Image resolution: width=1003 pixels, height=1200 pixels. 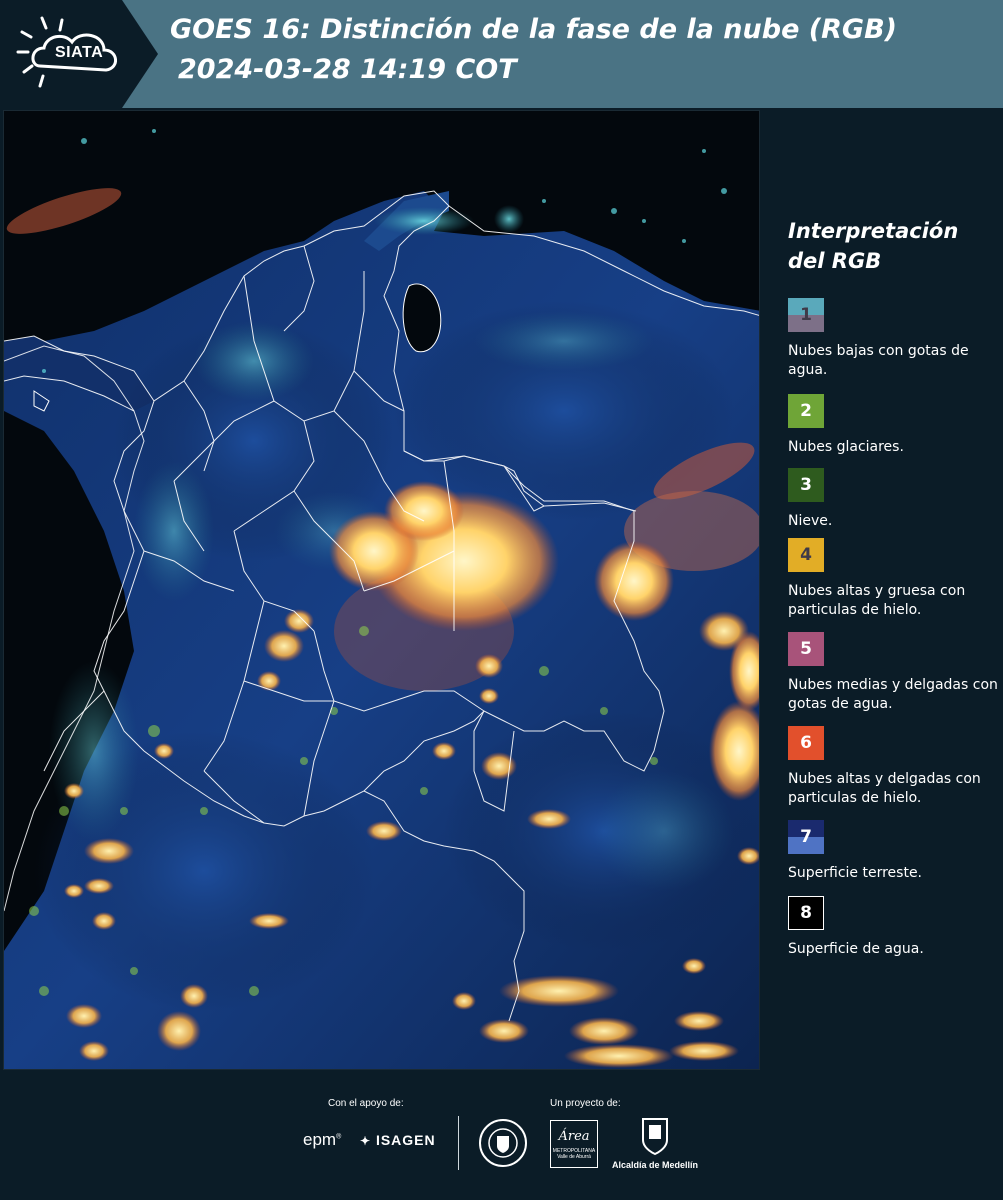 What do you see at coordinates (574, 1157) in the screenshot?
I see `area-logo-subtext2: Valle de Aburrá` at bounding box center [574, 1157].